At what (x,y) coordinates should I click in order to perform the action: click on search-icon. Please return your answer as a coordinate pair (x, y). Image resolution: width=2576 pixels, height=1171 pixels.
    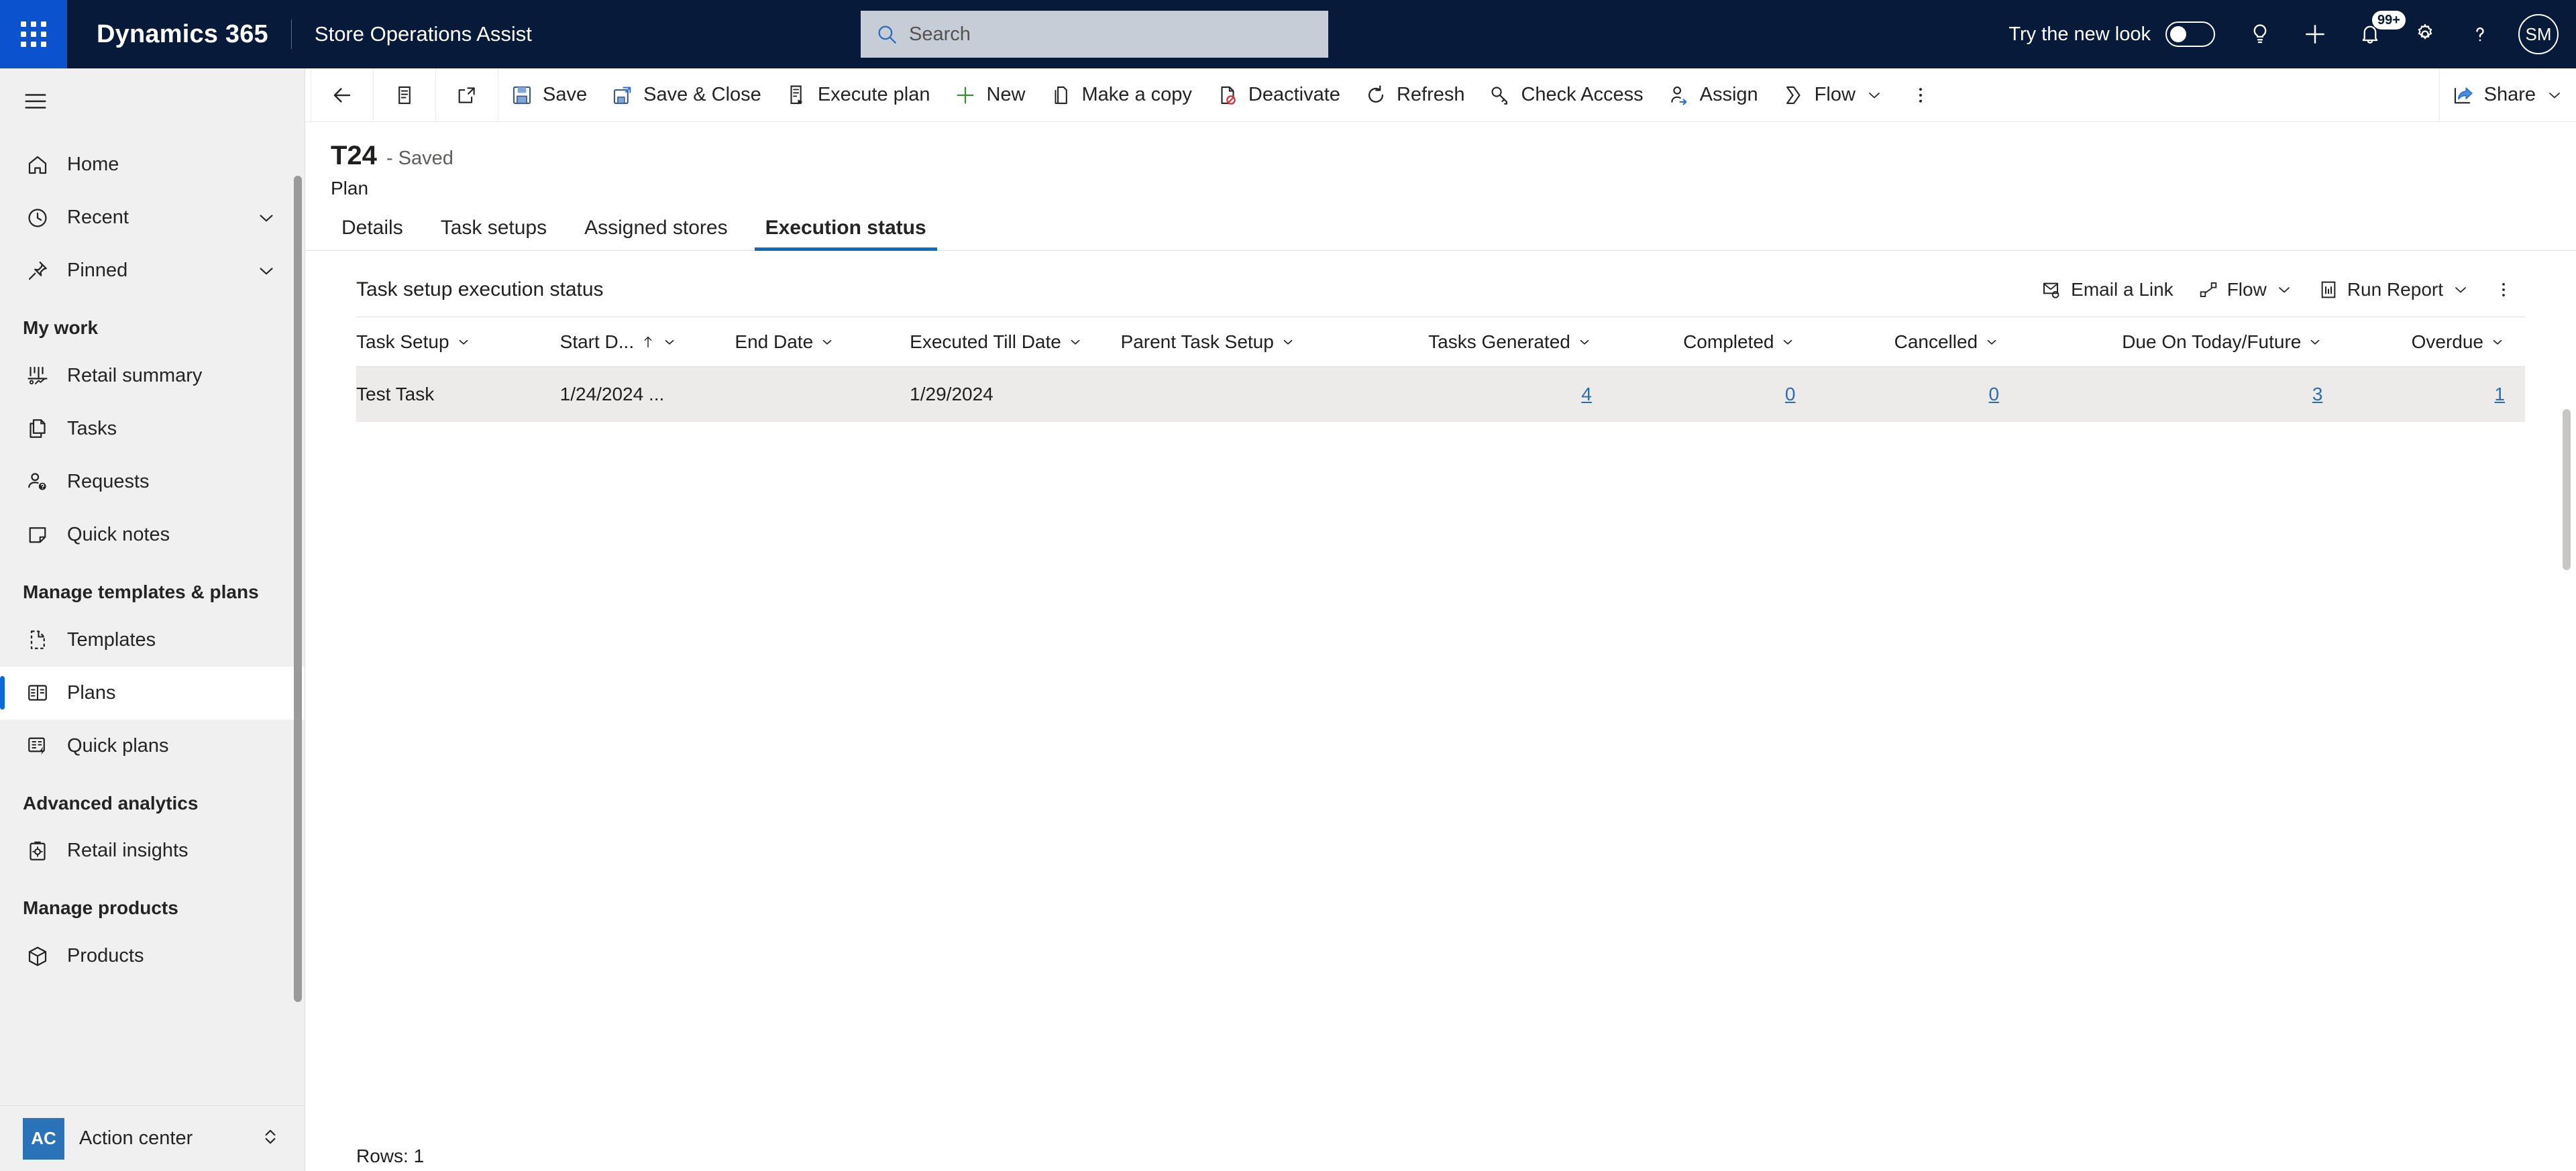
    Looking at the image, I should click on (887, 34).